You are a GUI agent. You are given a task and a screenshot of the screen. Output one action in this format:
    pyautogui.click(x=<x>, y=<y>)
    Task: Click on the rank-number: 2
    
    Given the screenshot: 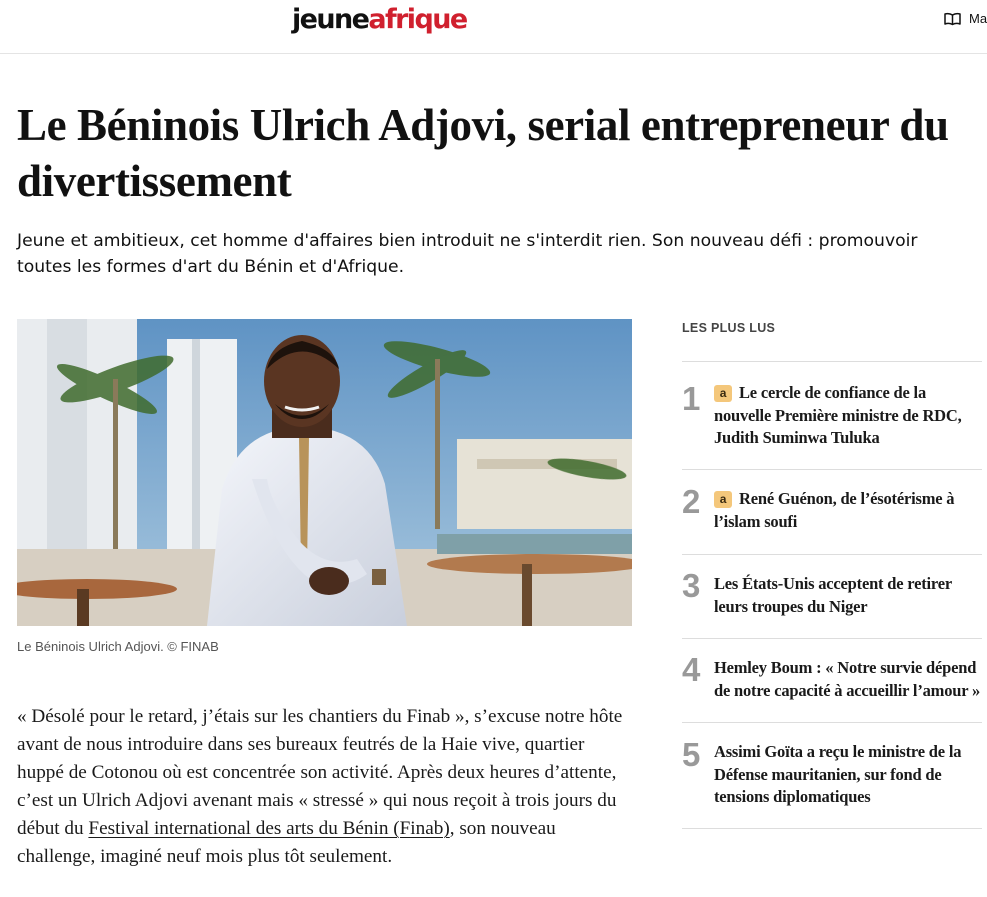 What is the action you would take?
    pyautogui.click(x=691, y=501)
    